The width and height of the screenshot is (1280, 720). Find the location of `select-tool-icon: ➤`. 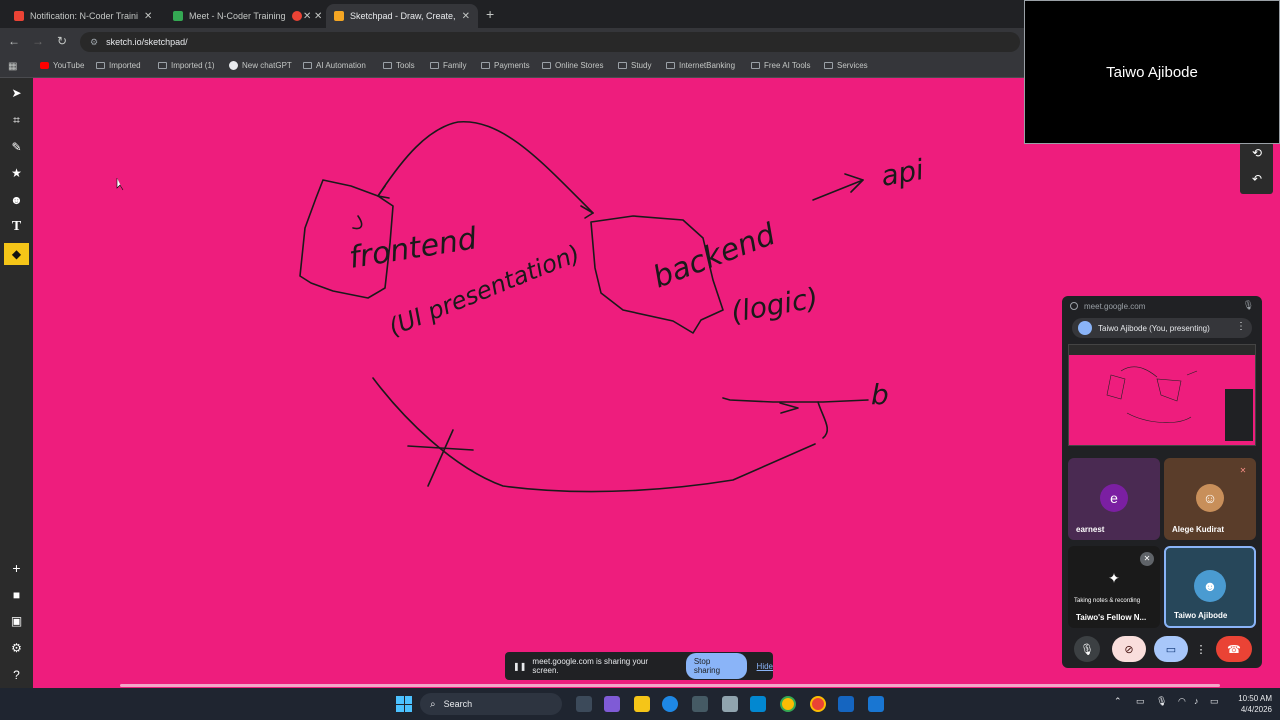

select-tool-icon: ➤ is located at coordinates (16, 93).